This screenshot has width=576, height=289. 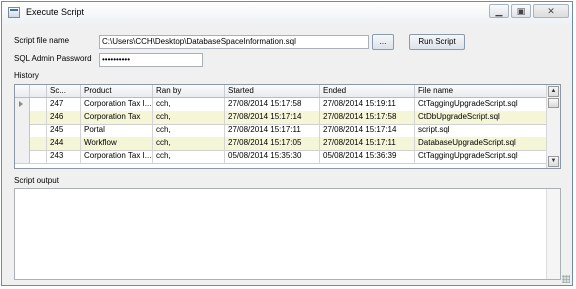 What do you see at coordinates (272, 156) in the screenshot?
I see `table-cell: 05/08/2014 15:35:30` at bounding box center [272, 156].